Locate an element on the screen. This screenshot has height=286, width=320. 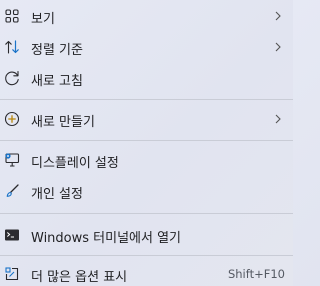
menu-item-open-terminal: Windows 터미널에서 열기 is located at coordinates (146, 235).